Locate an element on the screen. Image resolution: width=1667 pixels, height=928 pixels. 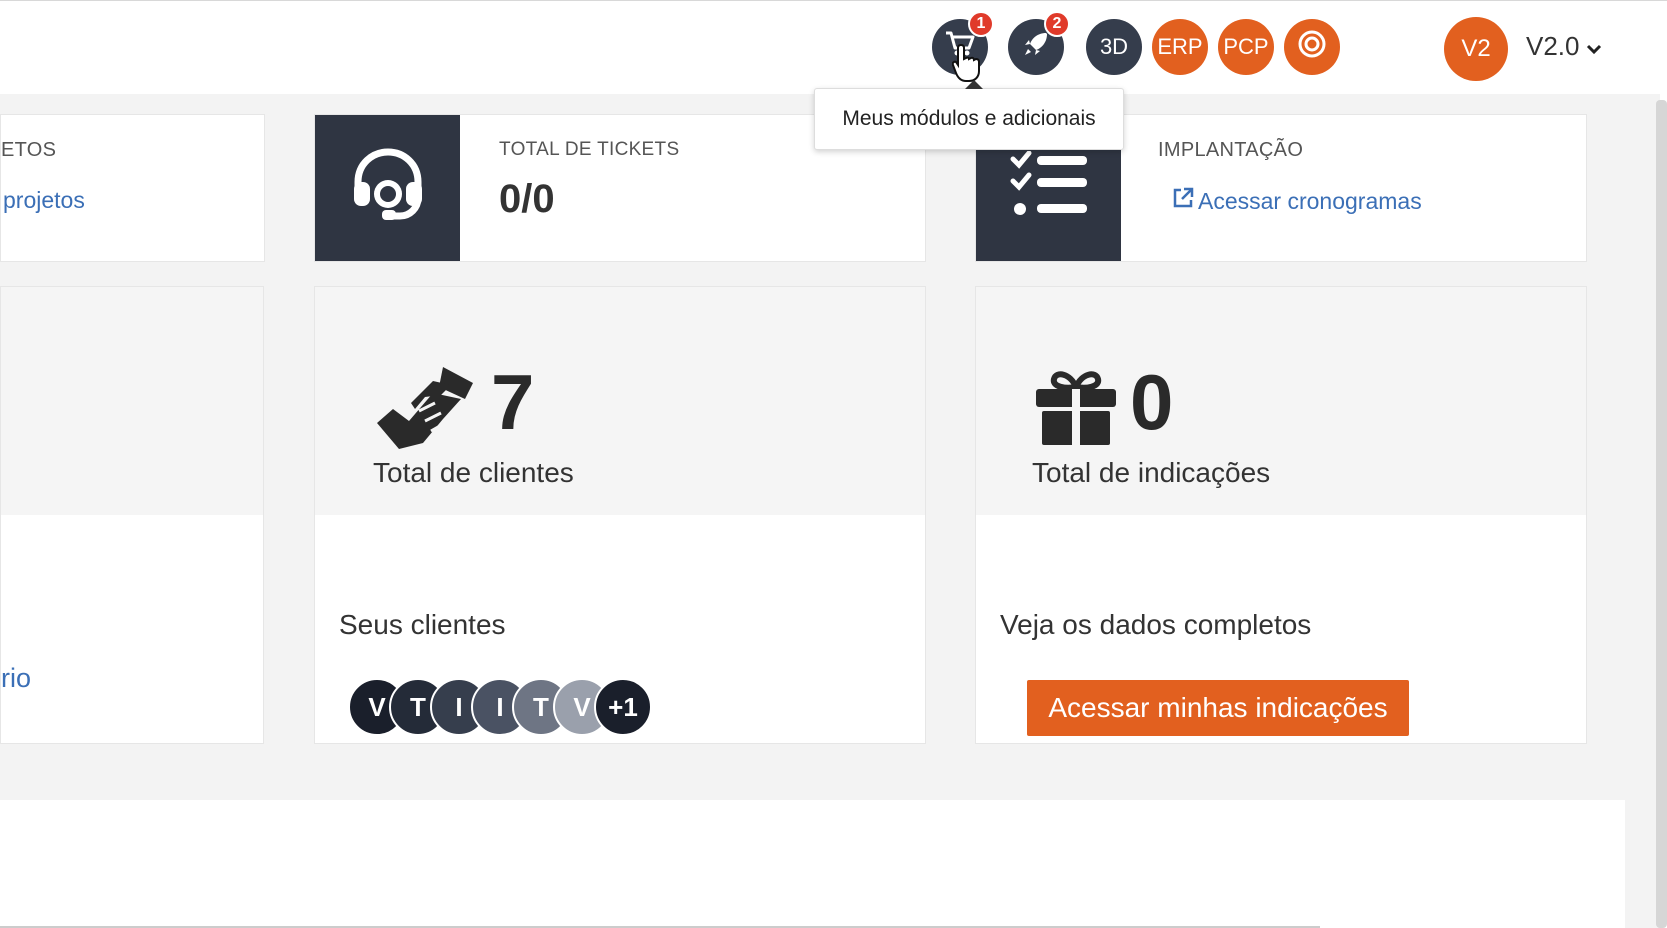
your-clients-label: Seus clientes is located at coordinates (422, 624).